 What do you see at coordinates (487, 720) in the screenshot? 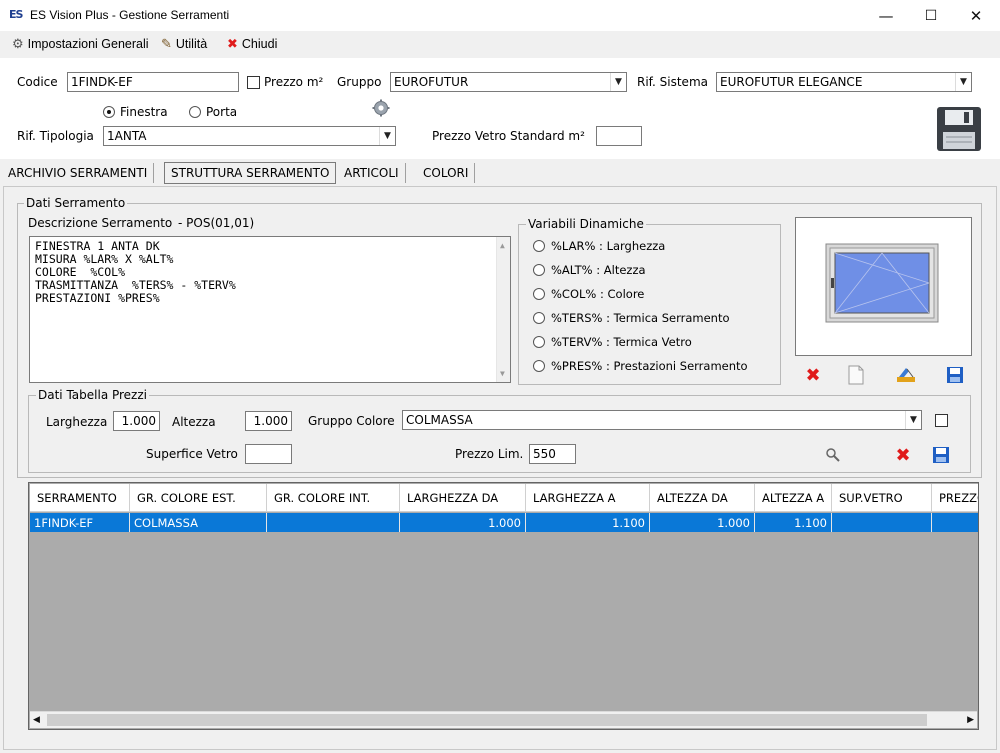
I see `scroll-thumb` at bounding box center [487, 720].